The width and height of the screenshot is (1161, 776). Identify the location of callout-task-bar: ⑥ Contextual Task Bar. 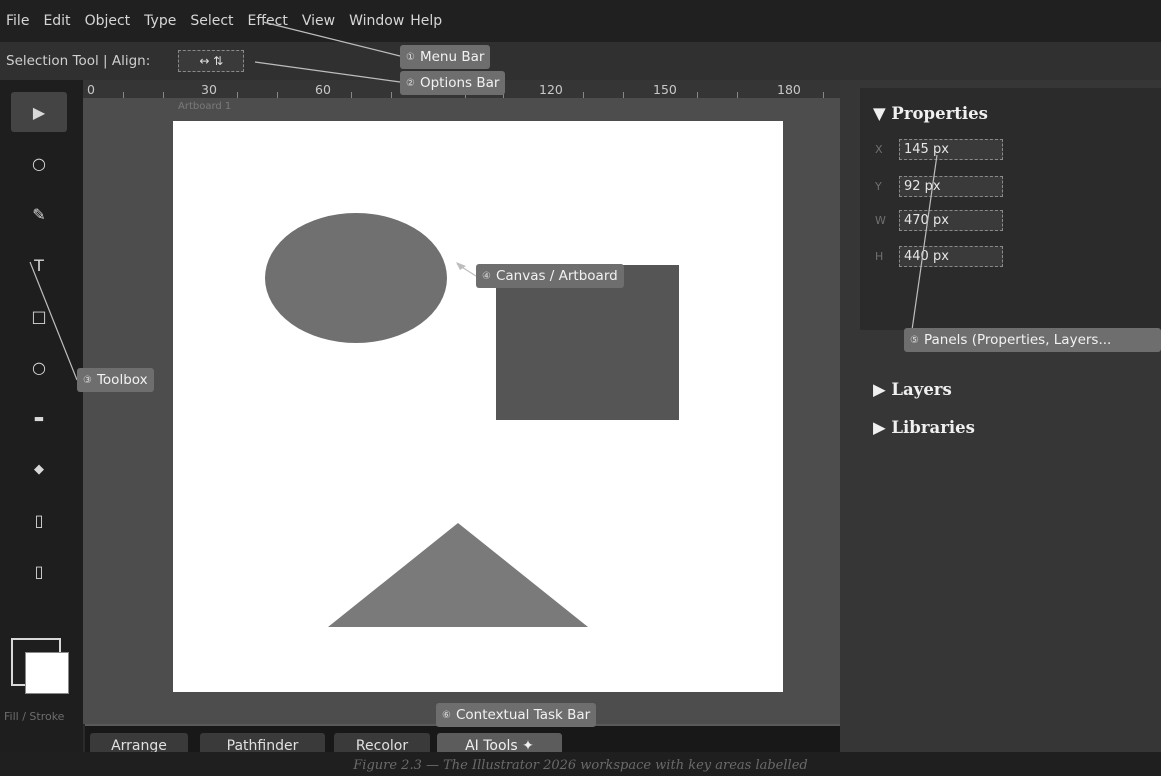
(516, 715).